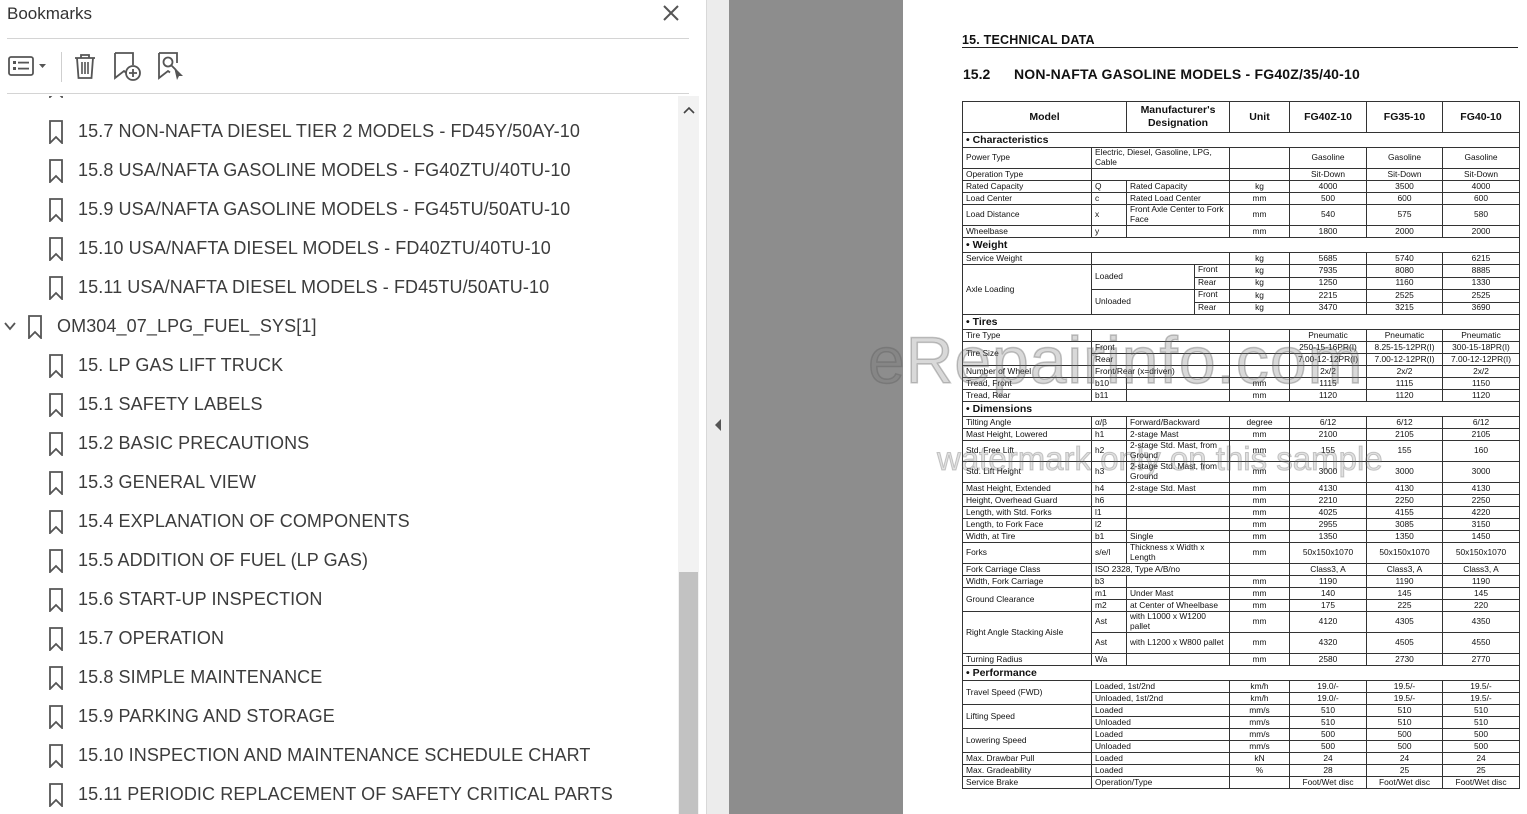 This screenshot has width=1527, height=814. I want to click on cell: 2525, so click(1404, 296).